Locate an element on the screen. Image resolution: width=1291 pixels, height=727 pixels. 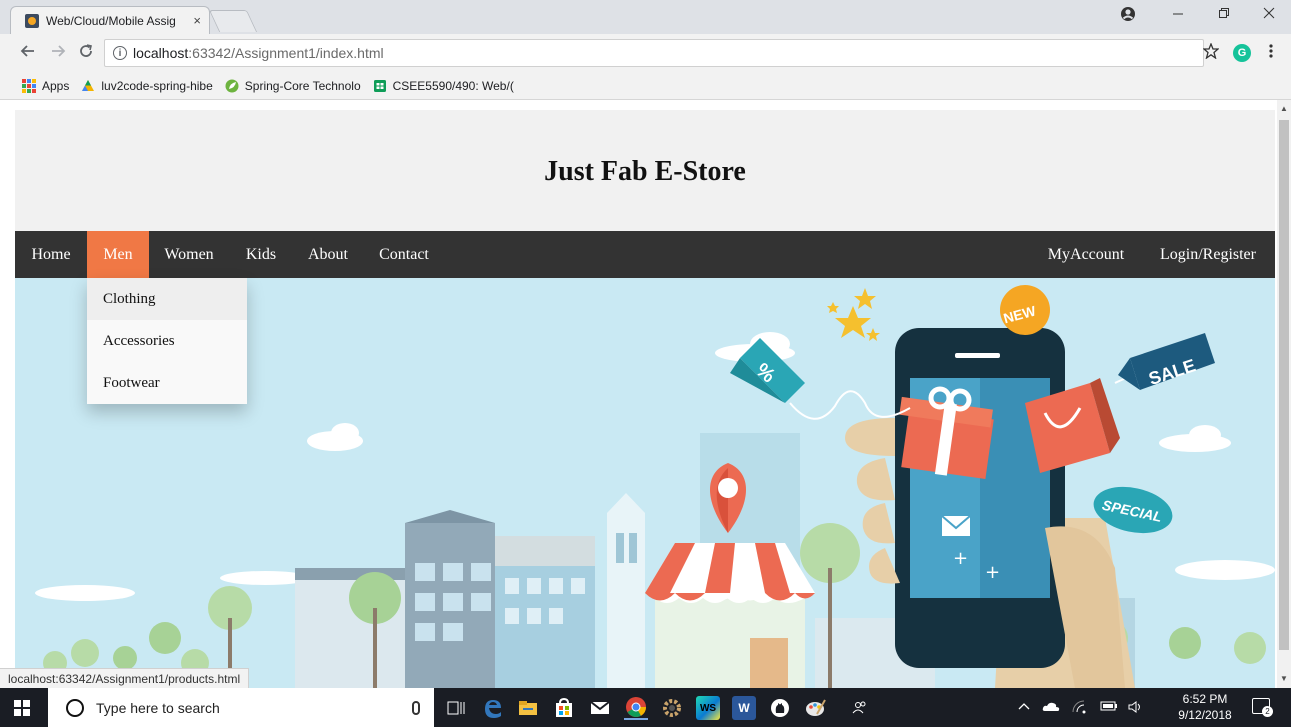
tab-close-icon: × is located at coordinates (197, 20).